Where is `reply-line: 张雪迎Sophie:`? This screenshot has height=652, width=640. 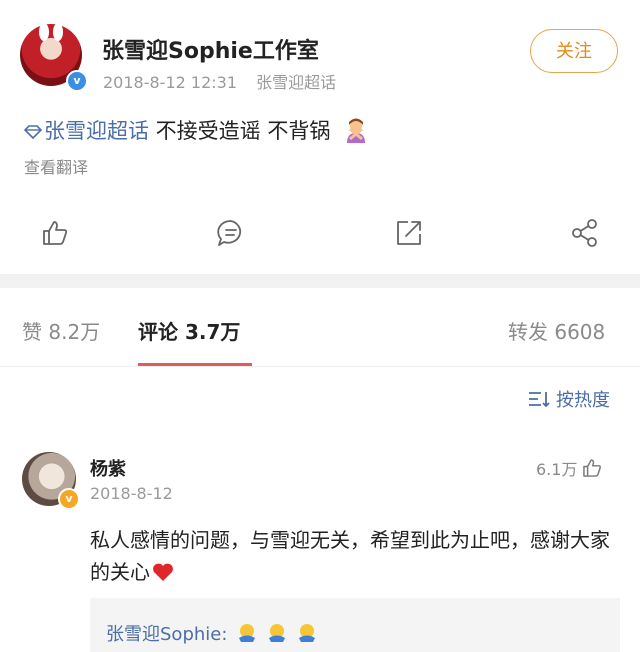 reply-line: 张雪迎Sophie: is located at coordinates (211, 633).